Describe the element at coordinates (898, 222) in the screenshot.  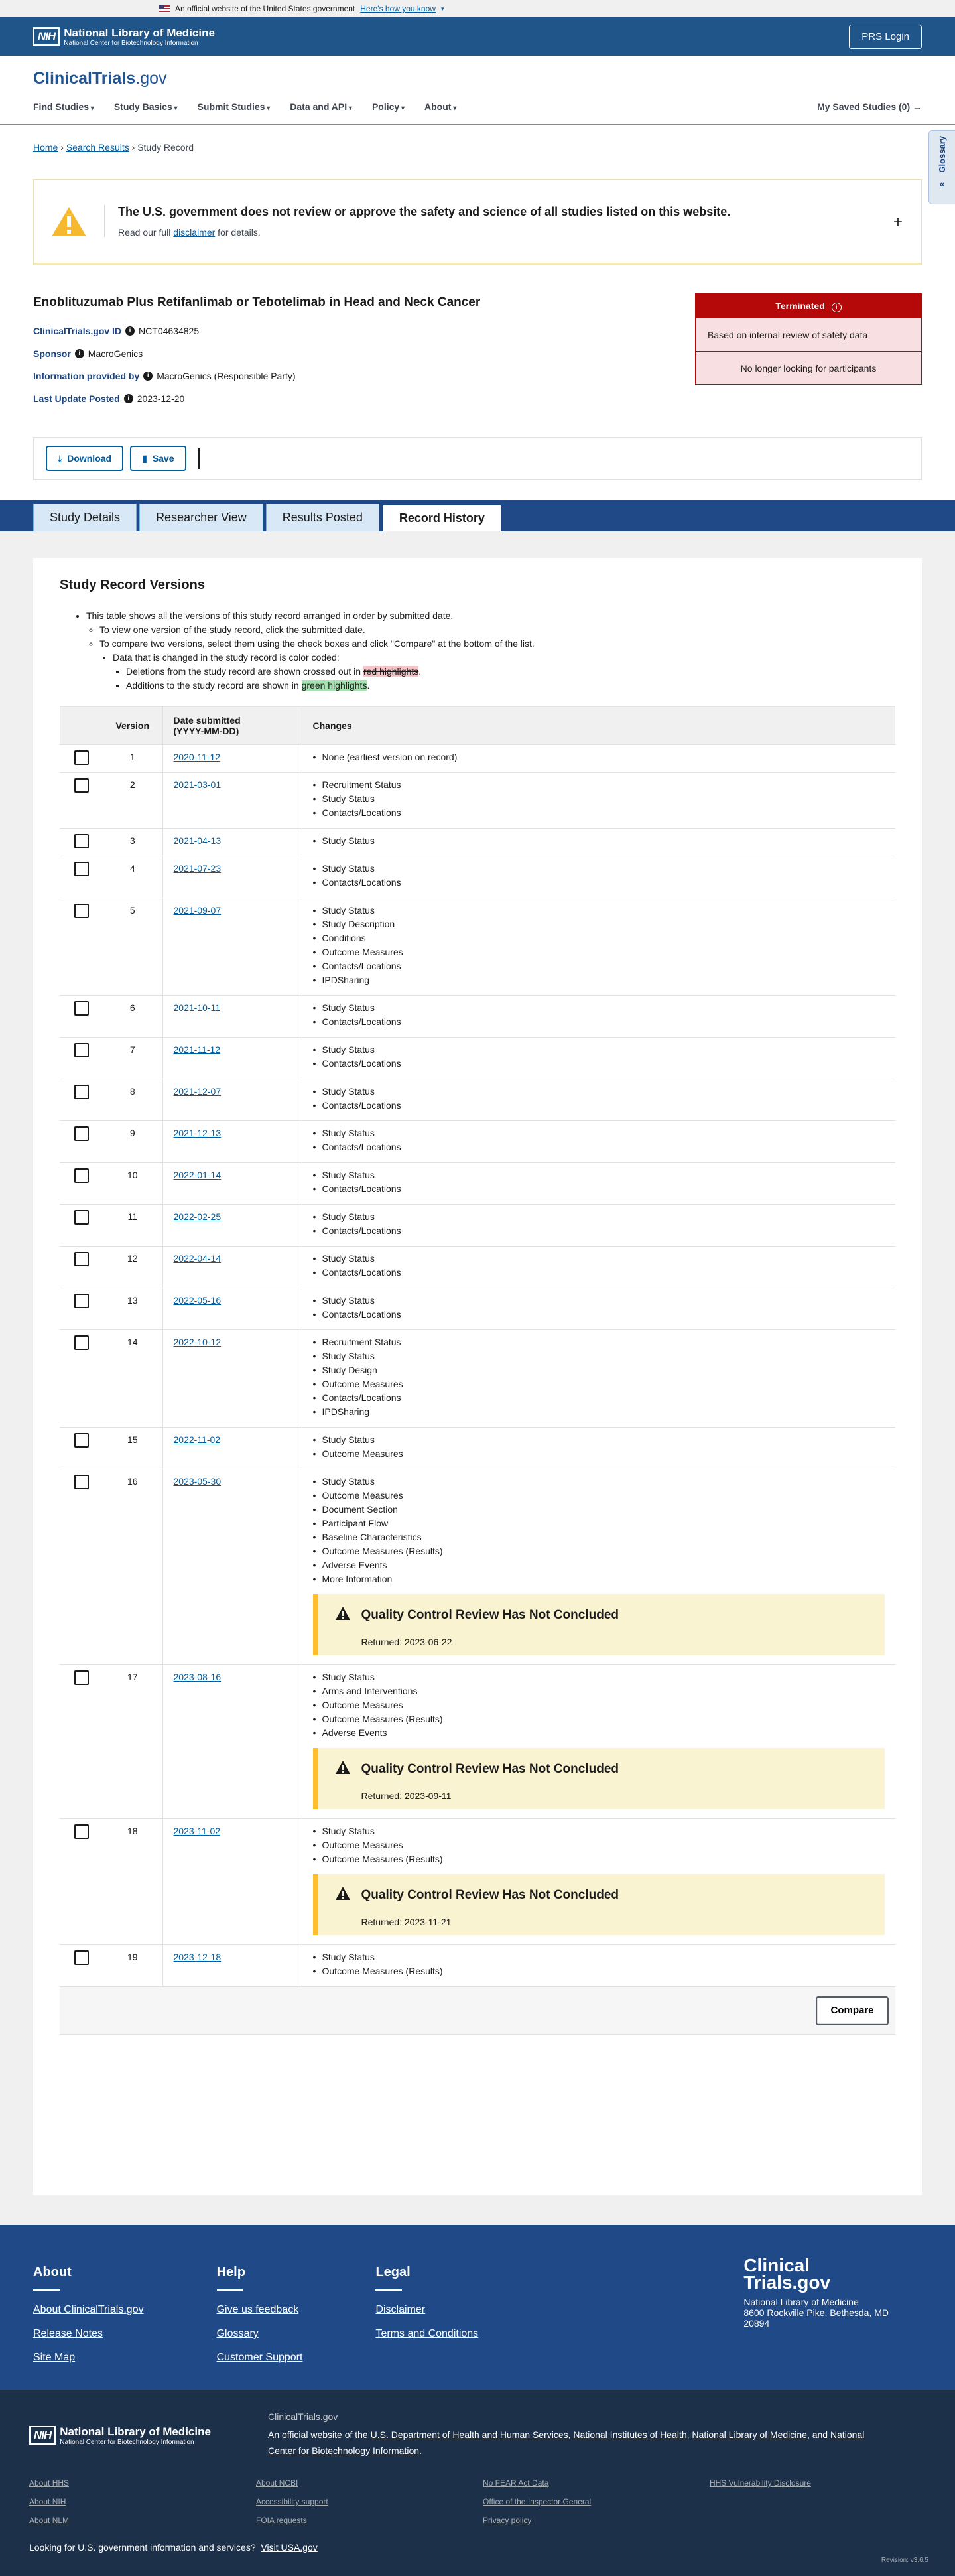
I see `expand-plus-icon: +` at that location.